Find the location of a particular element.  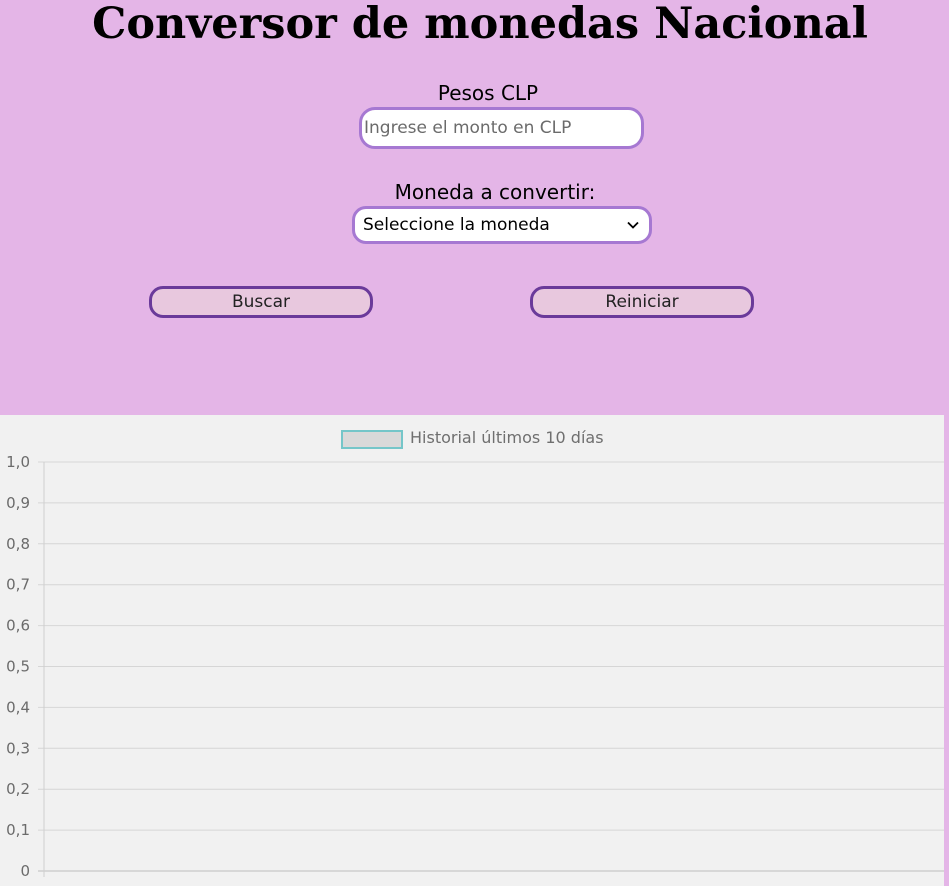

chevron-down-icon is located at coordinates (633, 225).